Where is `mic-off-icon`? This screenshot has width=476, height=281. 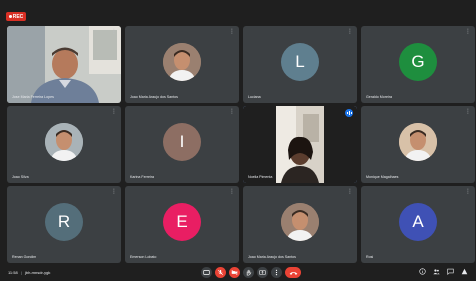 mic-off-icon is located at coordinates (220, 272).